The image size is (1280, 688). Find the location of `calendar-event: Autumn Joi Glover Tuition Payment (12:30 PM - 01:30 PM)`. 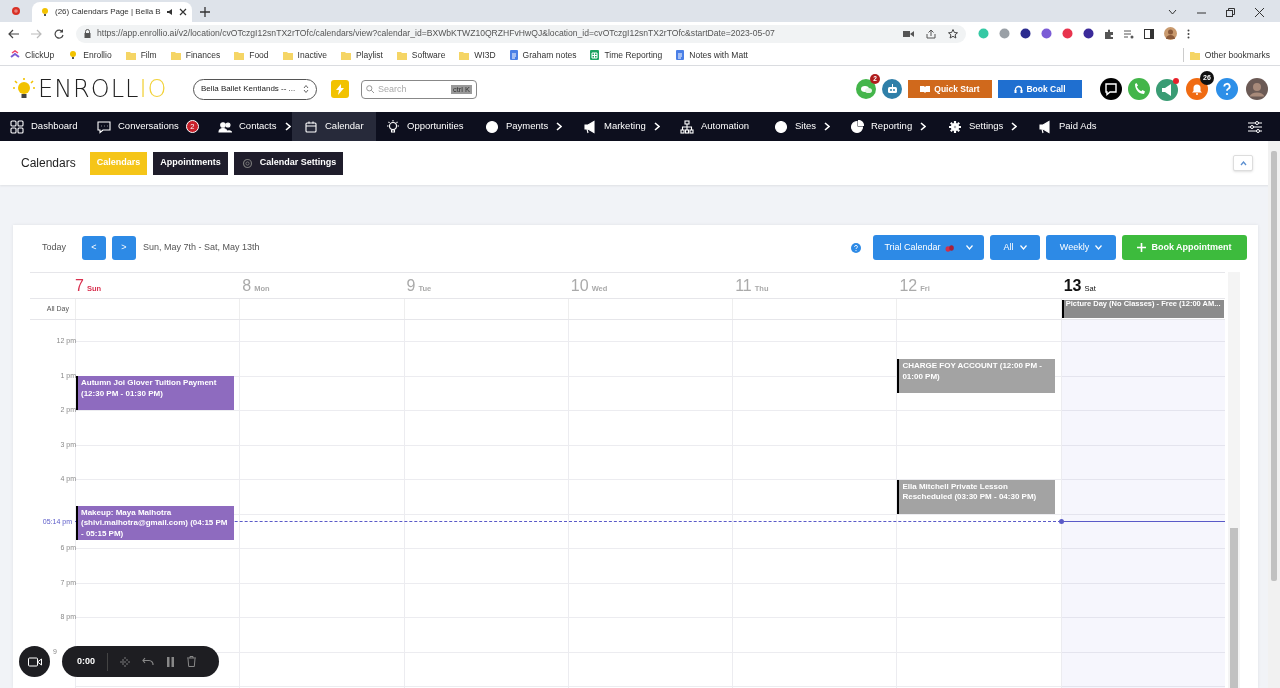

calendar-event: Autumn Joi Glover Tuition Payment (12:30 PM - 01:30 PM) is located at coordinates (155, 393).